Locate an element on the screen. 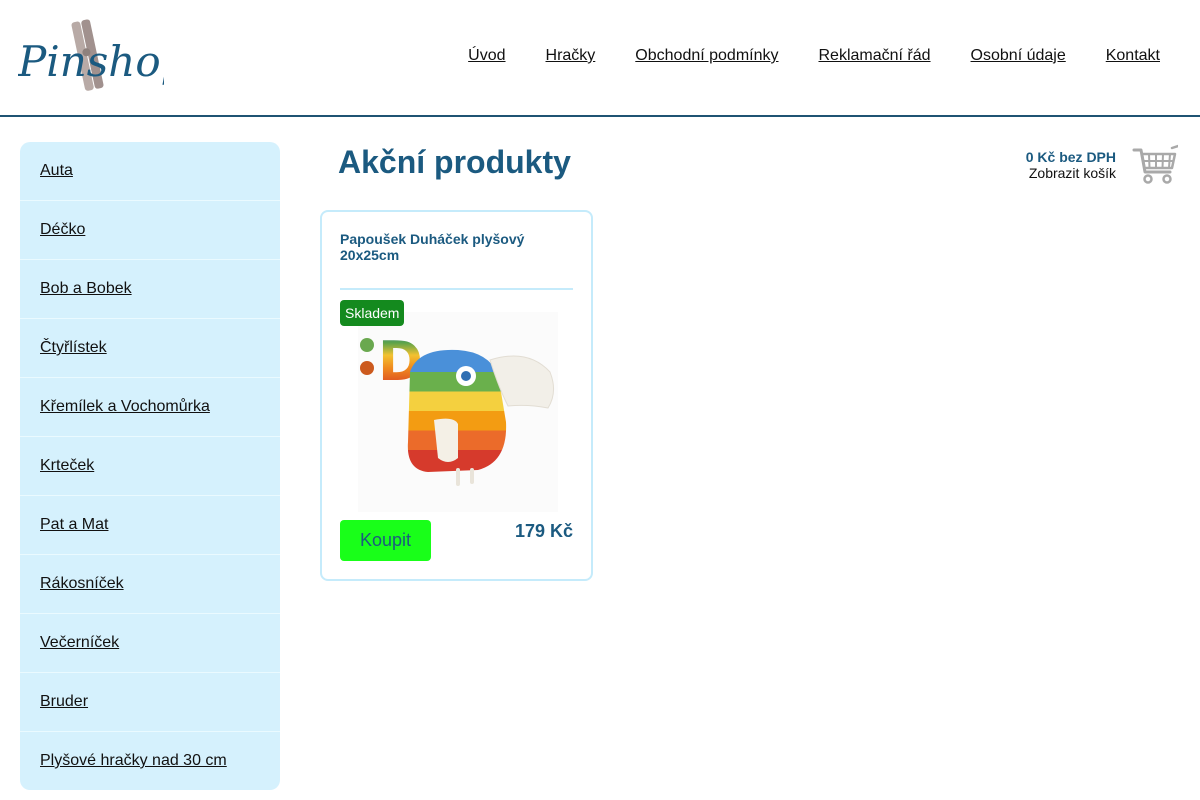 The height and width of the screenshot is (800, 1200). product-card: Papoušek Duháček plyšový 20x25cm Skladem is located at coordinates (456, 395).